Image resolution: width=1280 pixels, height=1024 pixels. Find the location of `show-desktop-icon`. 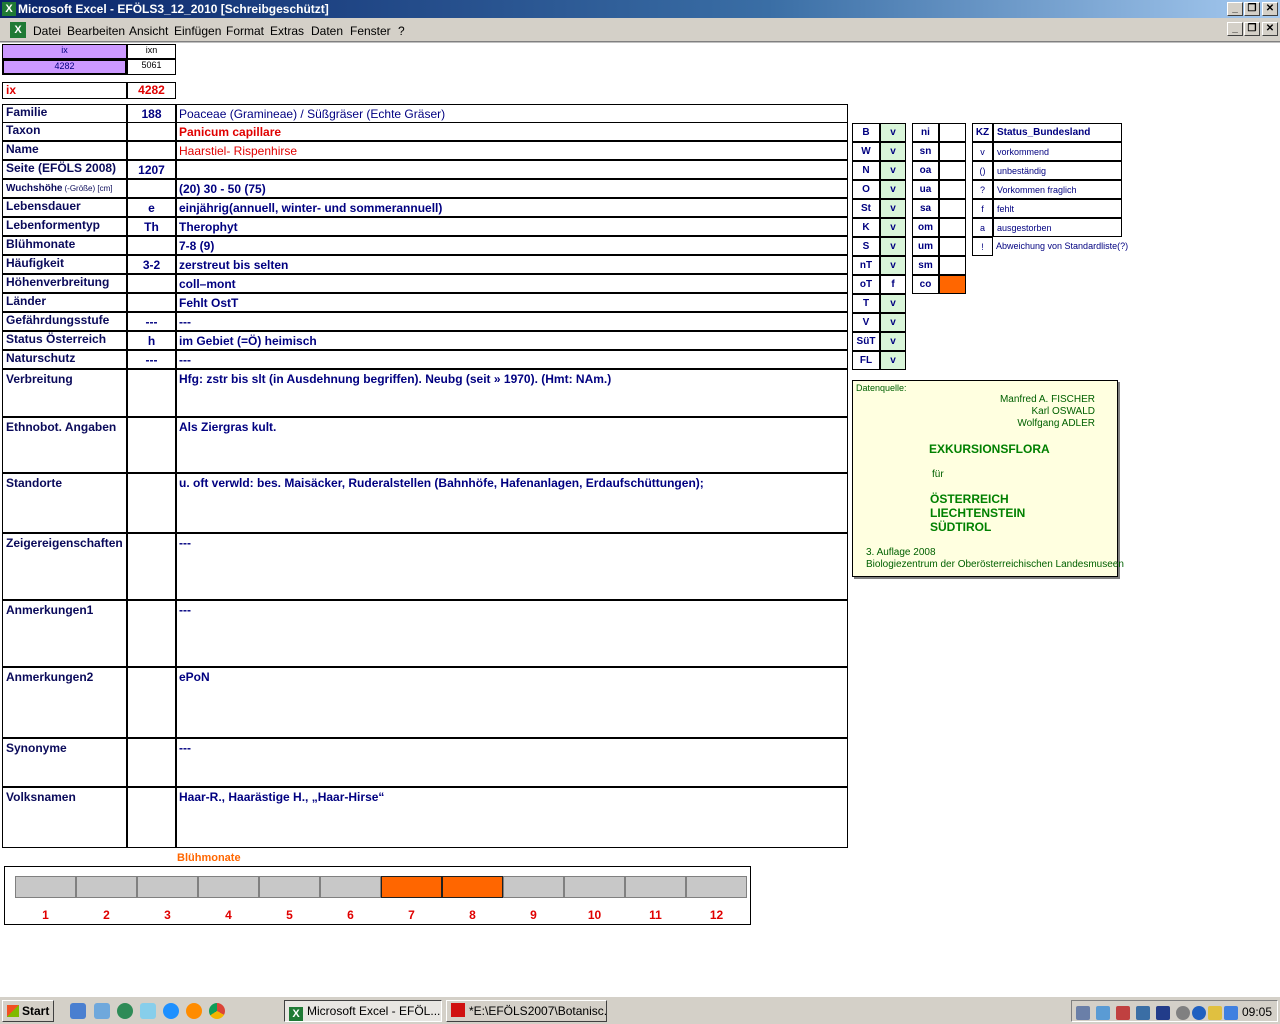

show-desktop-icon is located at coordinates (78, 1011).